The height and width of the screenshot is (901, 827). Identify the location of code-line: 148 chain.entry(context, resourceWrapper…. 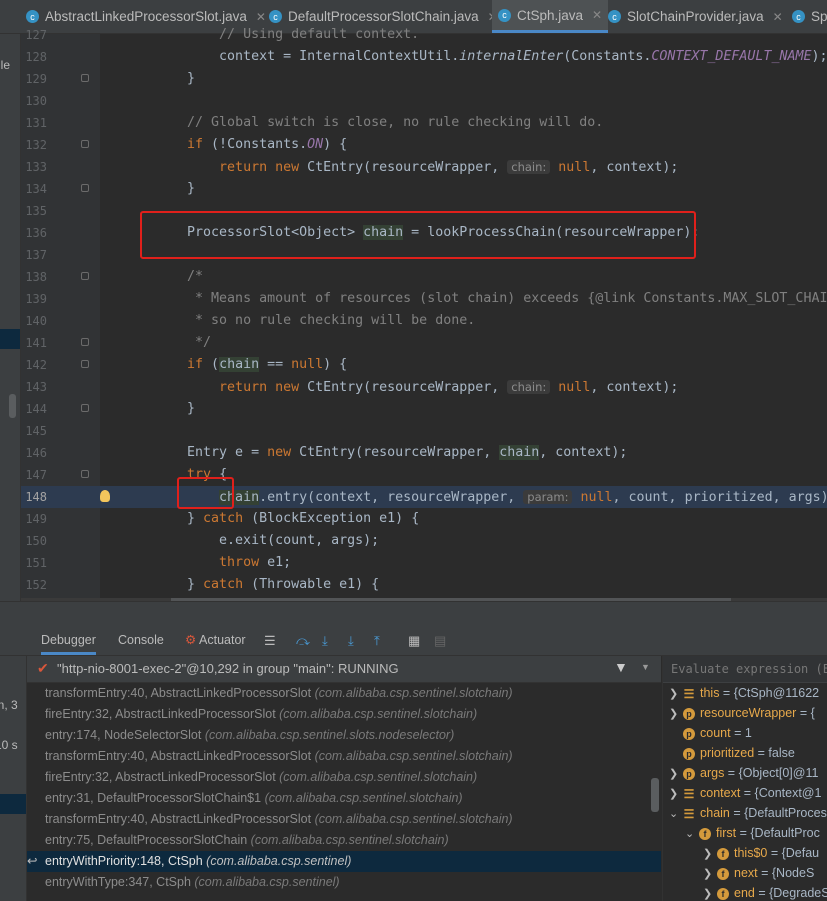
(424, 497).